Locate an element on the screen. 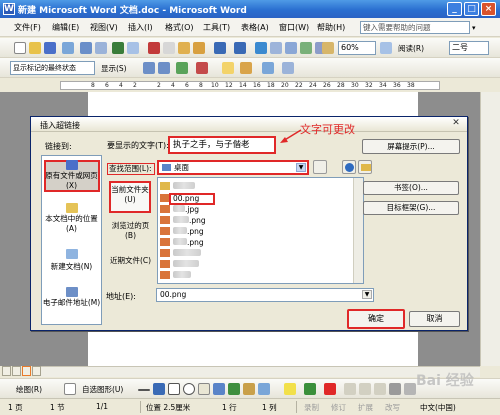 Image resolution: width=500 pixels, height=415 pixels. research-icon is located at coordinates (133, 48).